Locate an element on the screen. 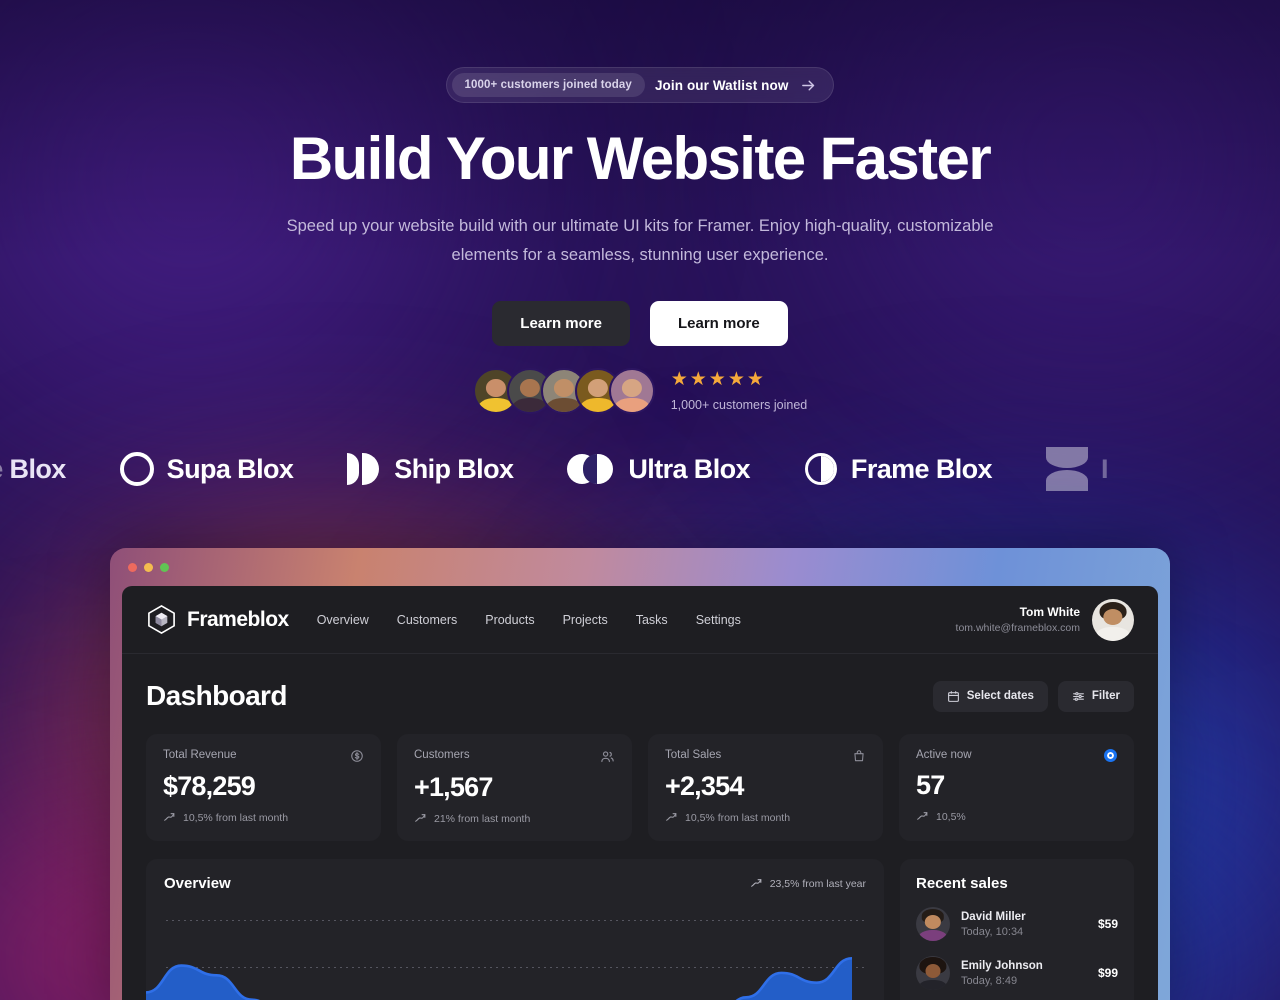  select-dates-label: Select dates is located at coordinates (1000, 696).